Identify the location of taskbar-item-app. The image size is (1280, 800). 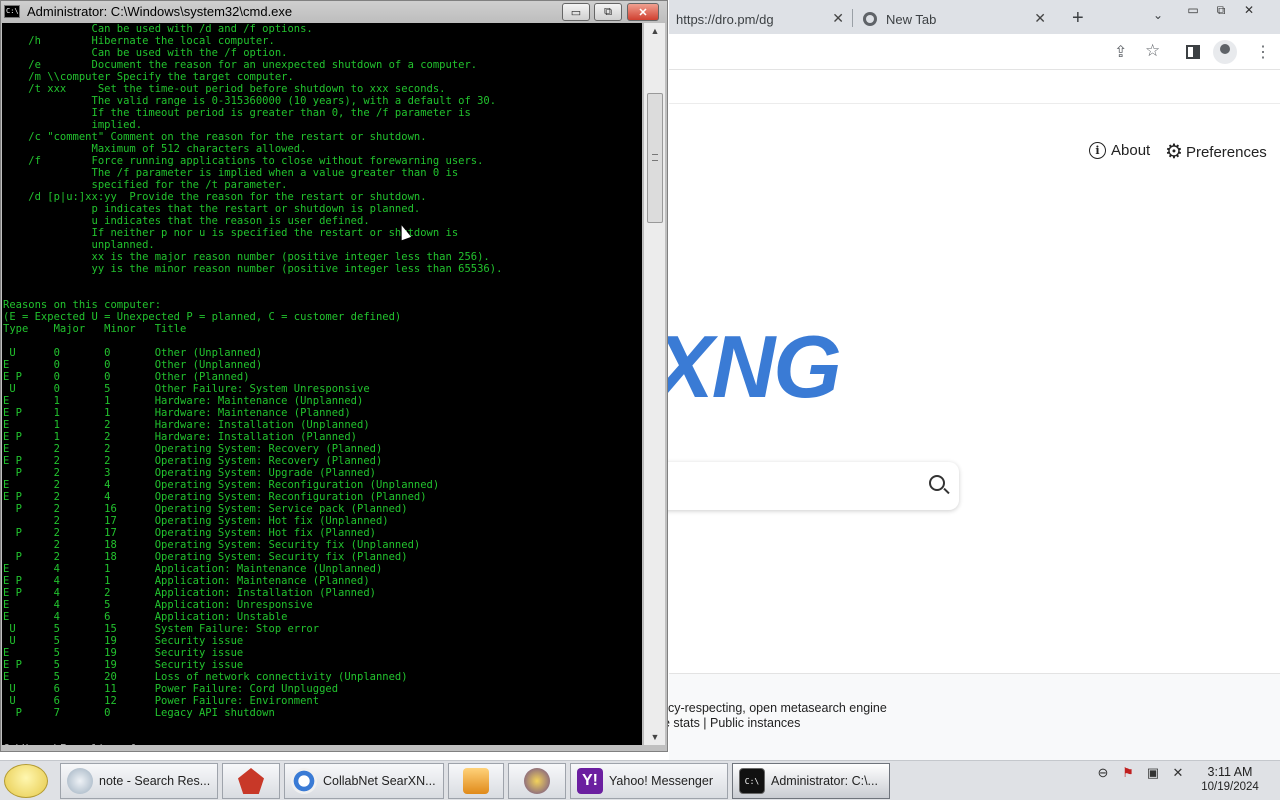
(251, 781).